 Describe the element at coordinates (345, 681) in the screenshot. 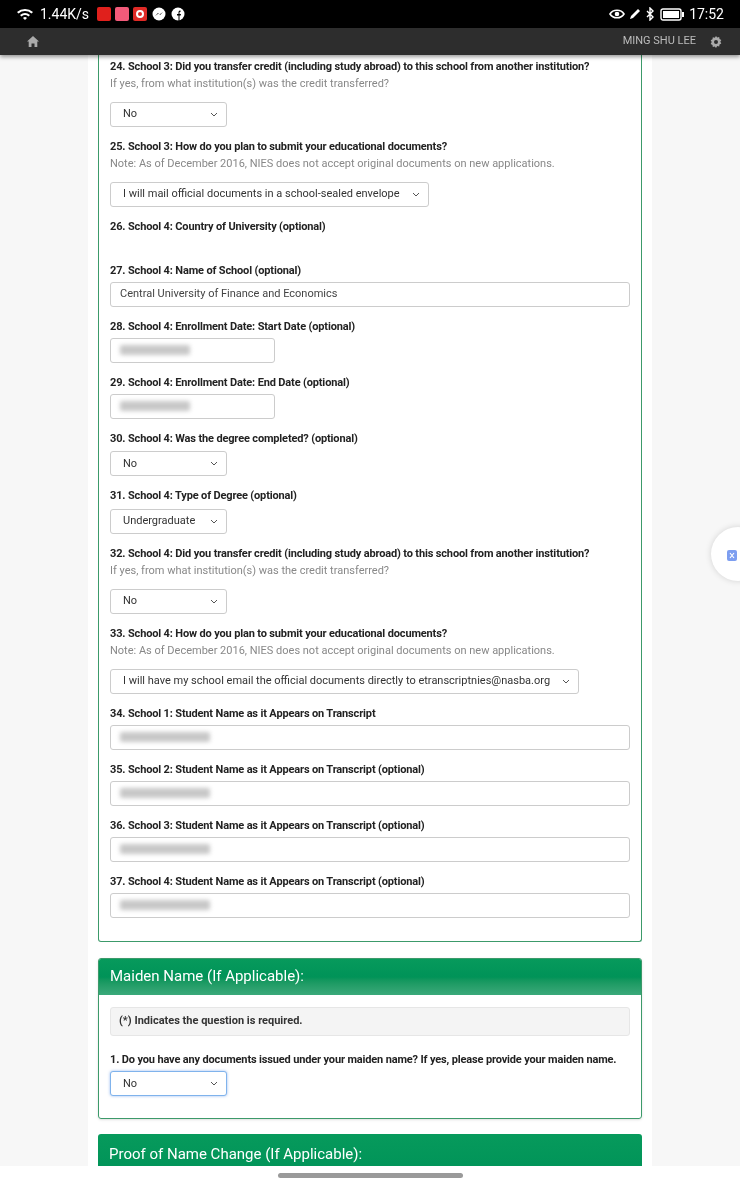

I see `select-field: I will have my school email the official documents directly to etranscriptnies@nasba.org` at that location.